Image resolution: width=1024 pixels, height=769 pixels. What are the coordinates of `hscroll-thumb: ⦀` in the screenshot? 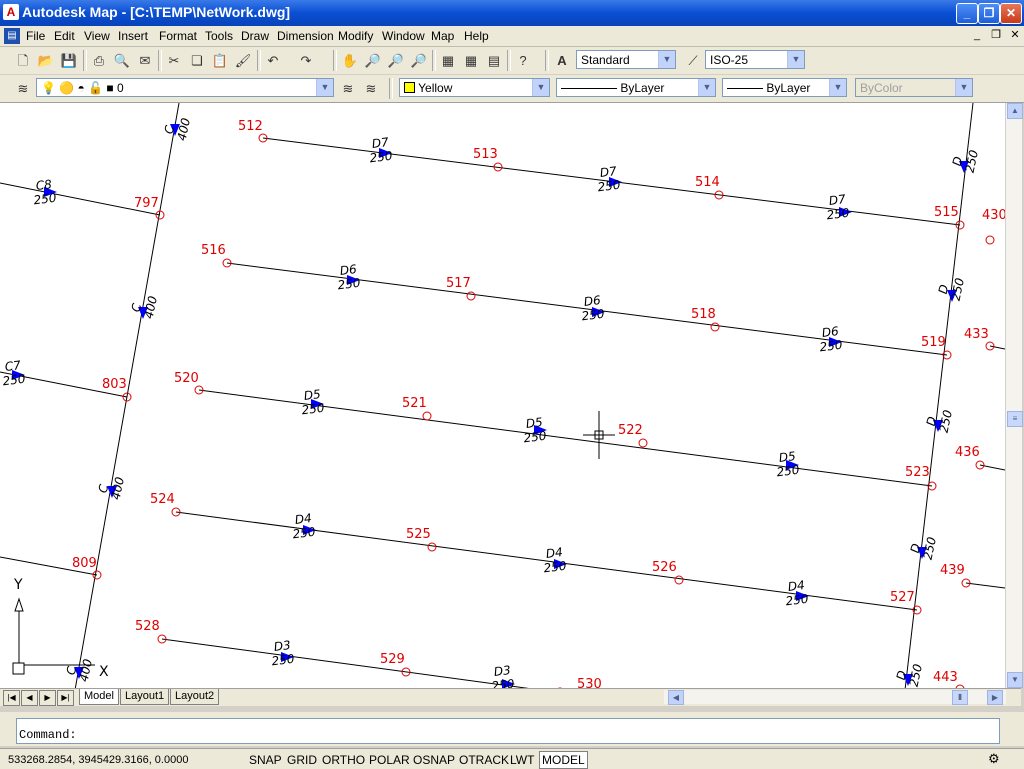 It's located at (960, 697).